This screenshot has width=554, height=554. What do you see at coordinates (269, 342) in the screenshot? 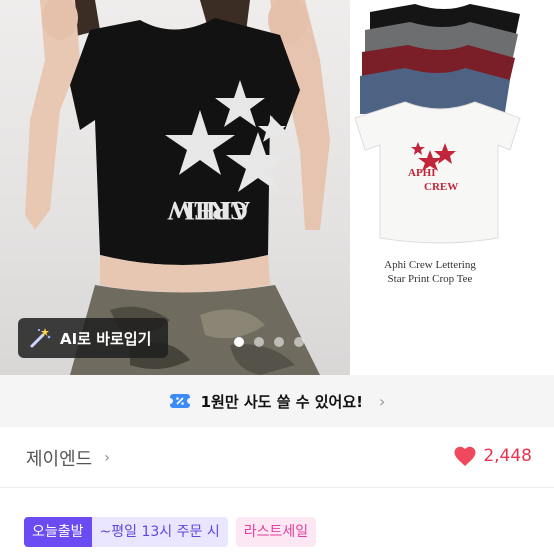
I see `carousel-indicator` at bounding box center [269, 342].